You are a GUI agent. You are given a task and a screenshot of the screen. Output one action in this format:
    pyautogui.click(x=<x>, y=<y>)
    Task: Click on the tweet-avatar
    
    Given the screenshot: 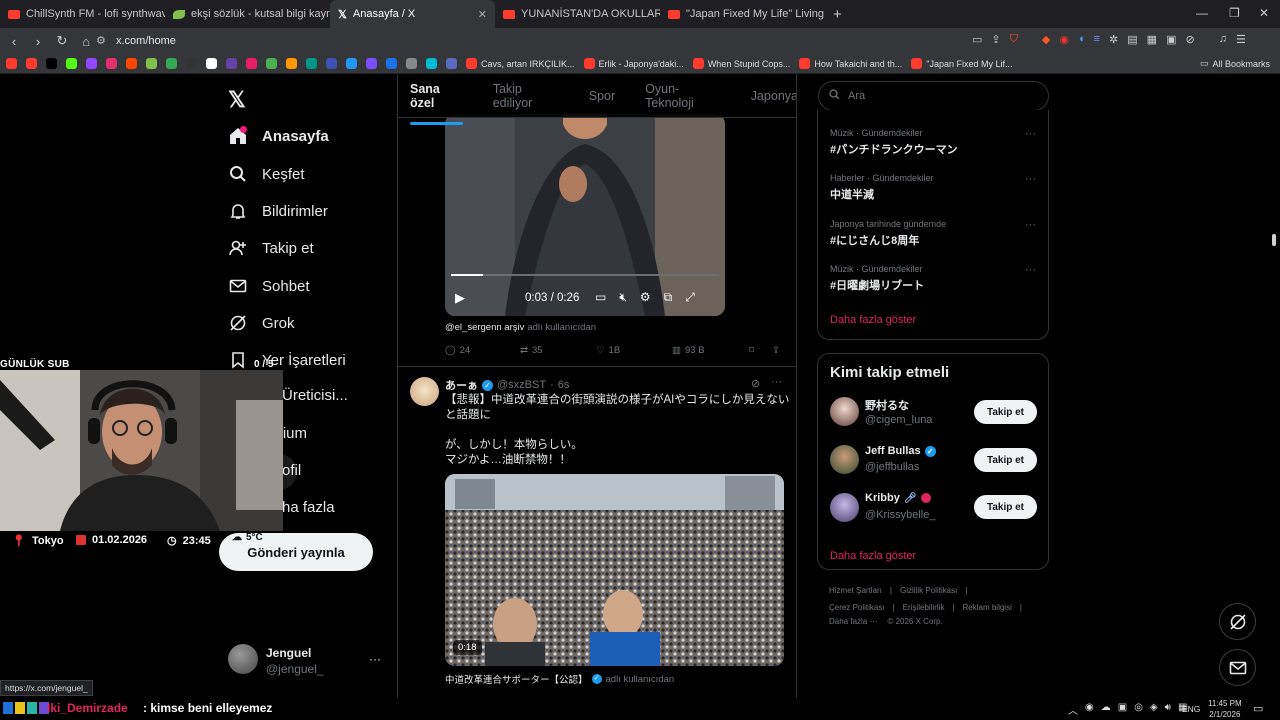 What is the action you would take?
    pyautogui.click(x=424, y=391)
    